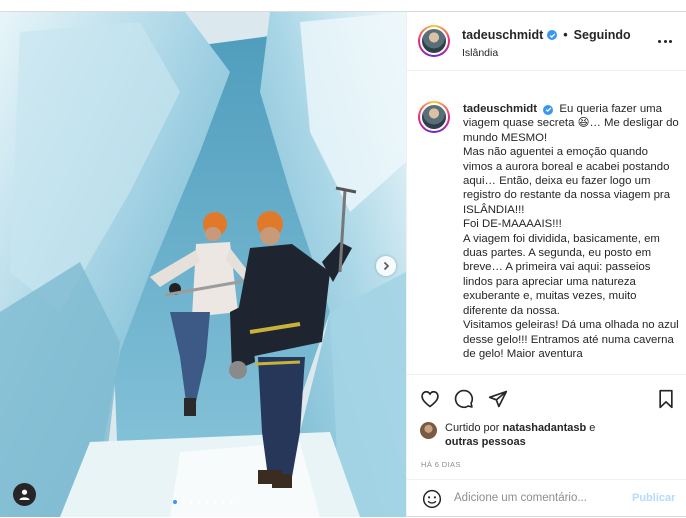 The width and height of the screenshot is (686, 518). Describe the element at coordinates (480, 53) in the screenshot. I see `post-location: Islândia` at that location.